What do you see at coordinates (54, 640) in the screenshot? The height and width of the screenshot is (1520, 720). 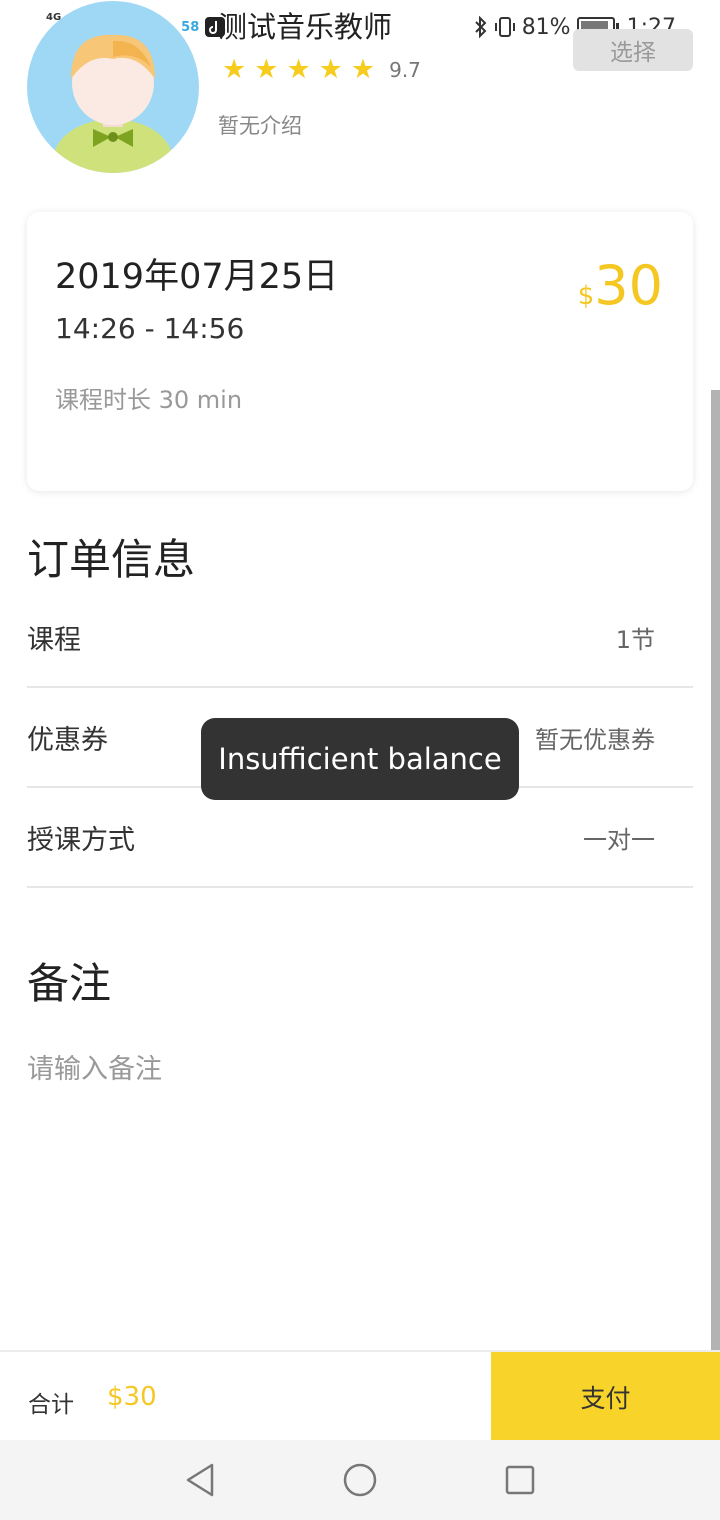 I see `course-label: 课程` at bounding box center [54, 640].